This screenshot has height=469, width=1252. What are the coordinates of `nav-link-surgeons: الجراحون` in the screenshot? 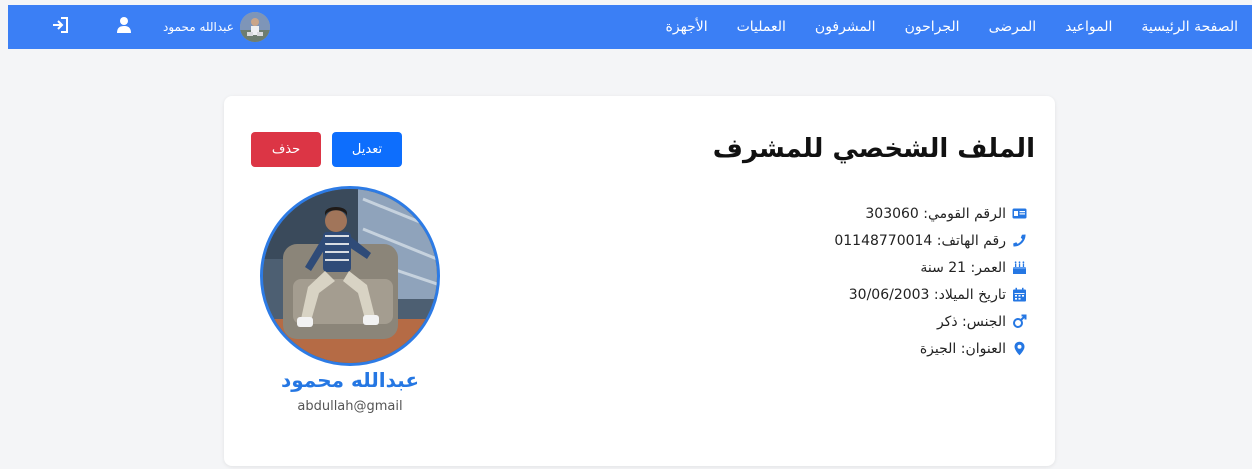 It's located at (932, 27).